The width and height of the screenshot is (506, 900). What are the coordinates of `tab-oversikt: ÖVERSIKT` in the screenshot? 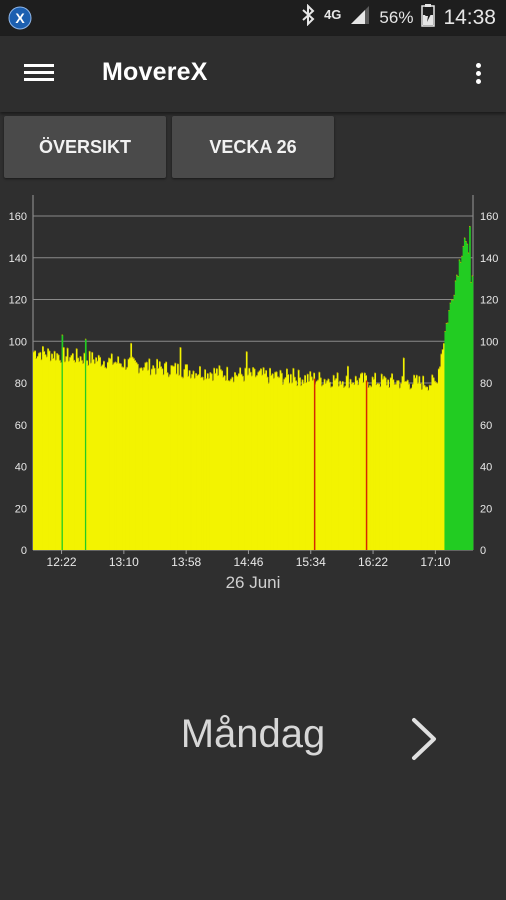 It's located at (85, 147).